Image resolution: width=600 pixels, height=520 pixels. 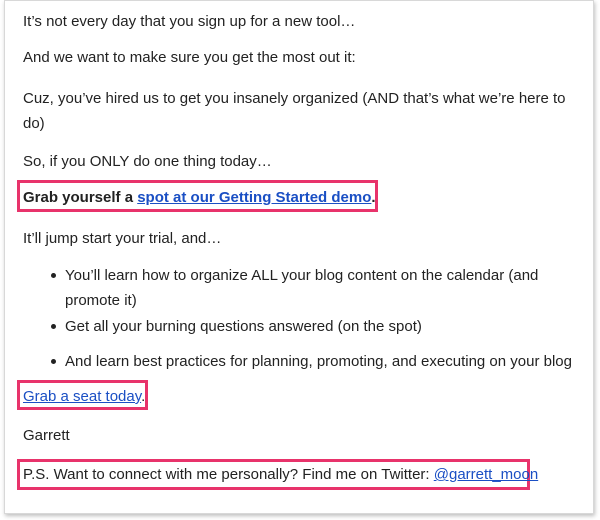 What do you see at coordinates (373, 197) in the screenshot?
I see `demo-suffix: .` at bounding box center [373, 197].